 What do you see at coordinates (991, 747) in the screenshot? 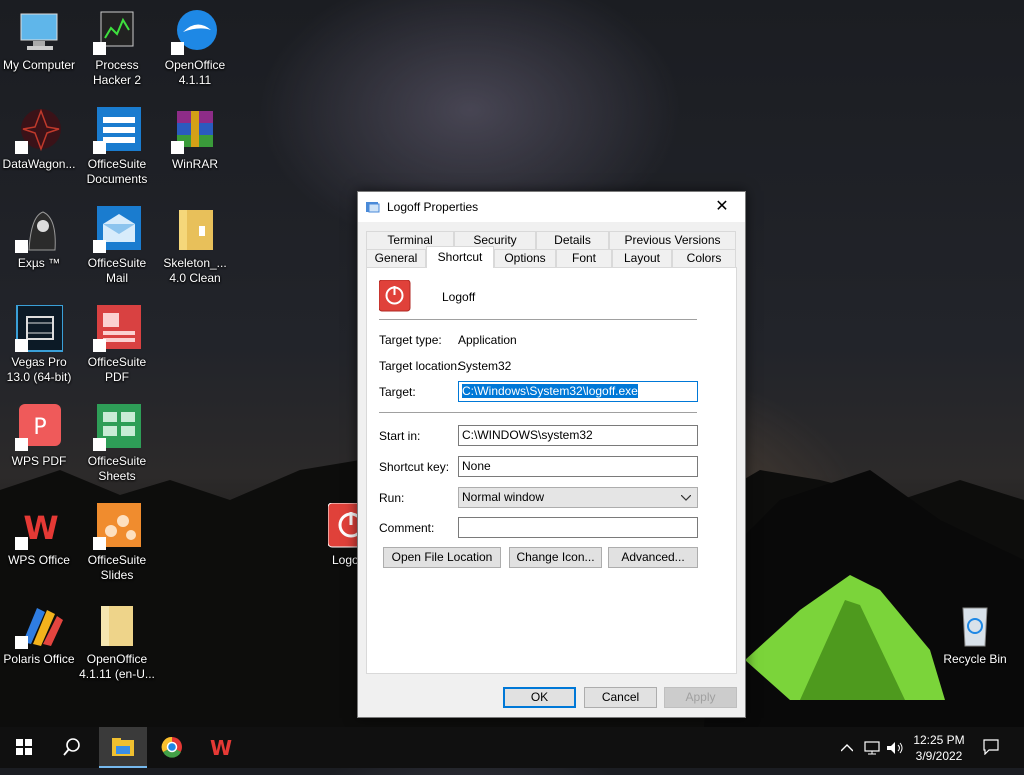
I see `notification-icon` at bounding box center [991, 747].